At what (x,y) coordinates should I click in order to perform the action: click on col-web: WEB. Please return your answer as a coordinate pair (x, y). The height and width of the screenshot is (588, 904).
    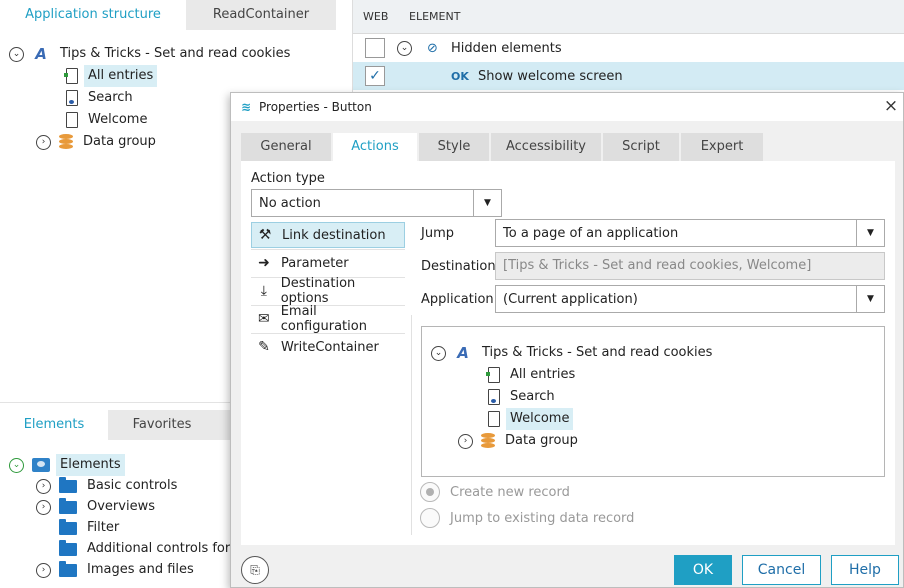
    Looking at the image, I should click on (375, 17).